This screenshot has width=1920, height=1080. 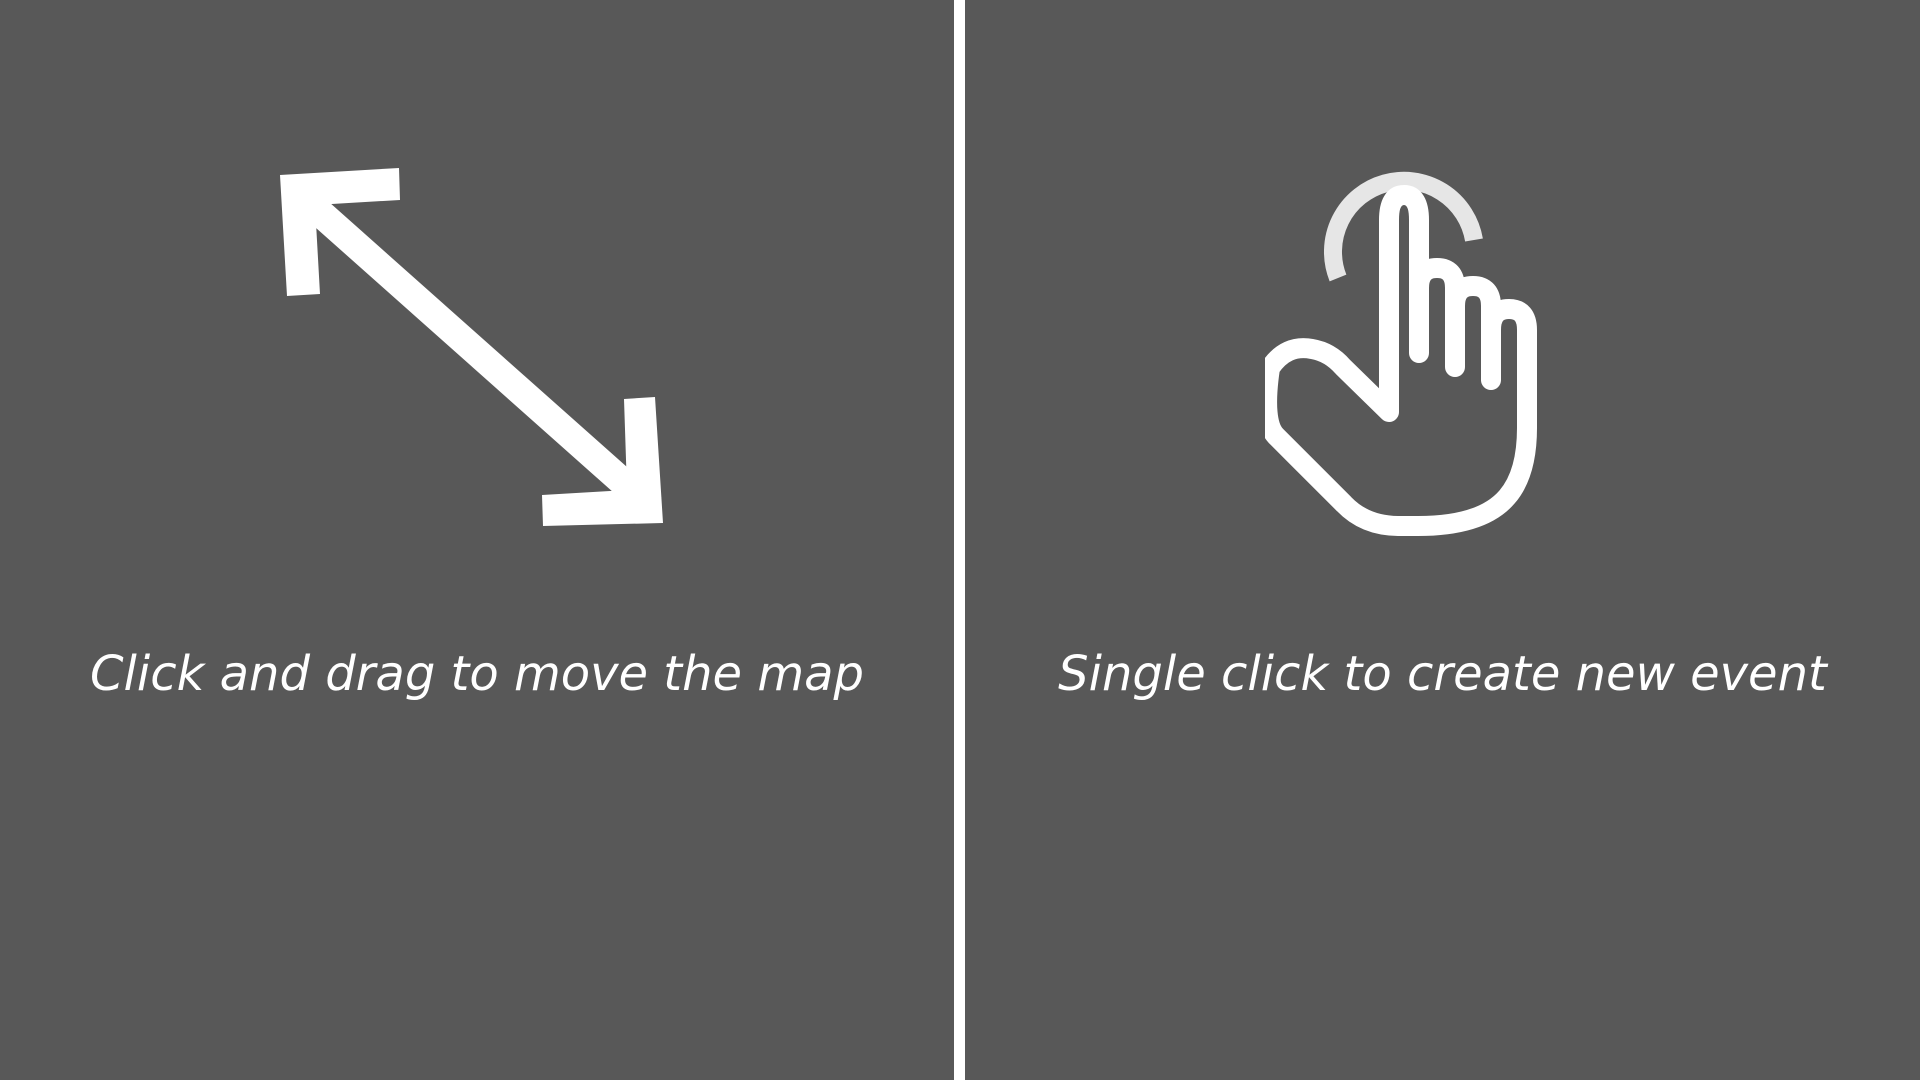 I want to click on panel-divider, so click(x=959, y=540).